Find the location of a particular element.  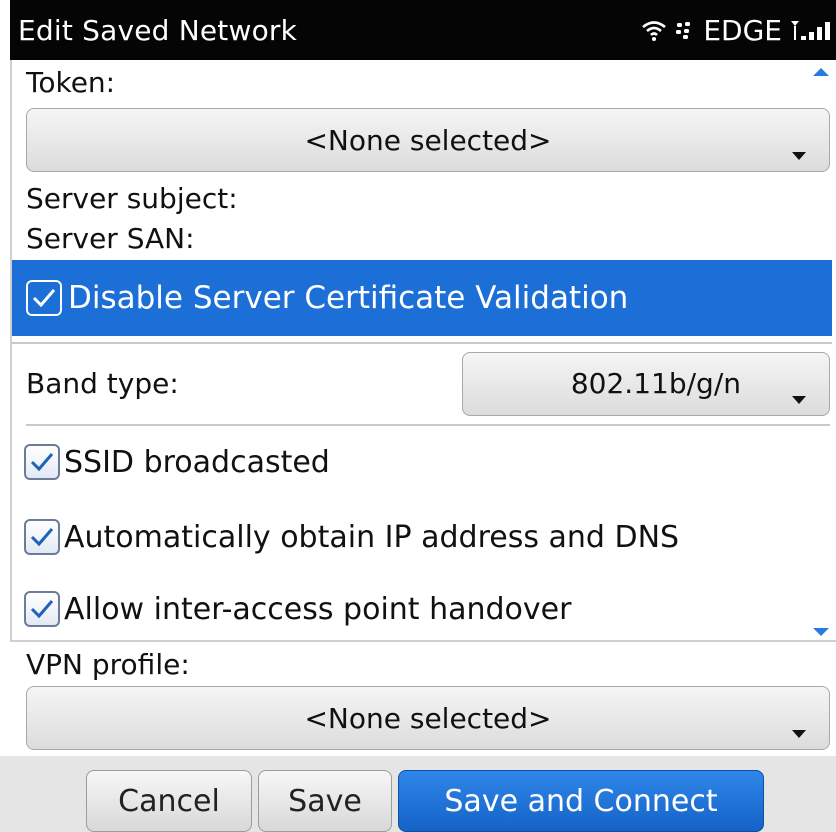

wifi-icon is located at coordinates (654, 30).